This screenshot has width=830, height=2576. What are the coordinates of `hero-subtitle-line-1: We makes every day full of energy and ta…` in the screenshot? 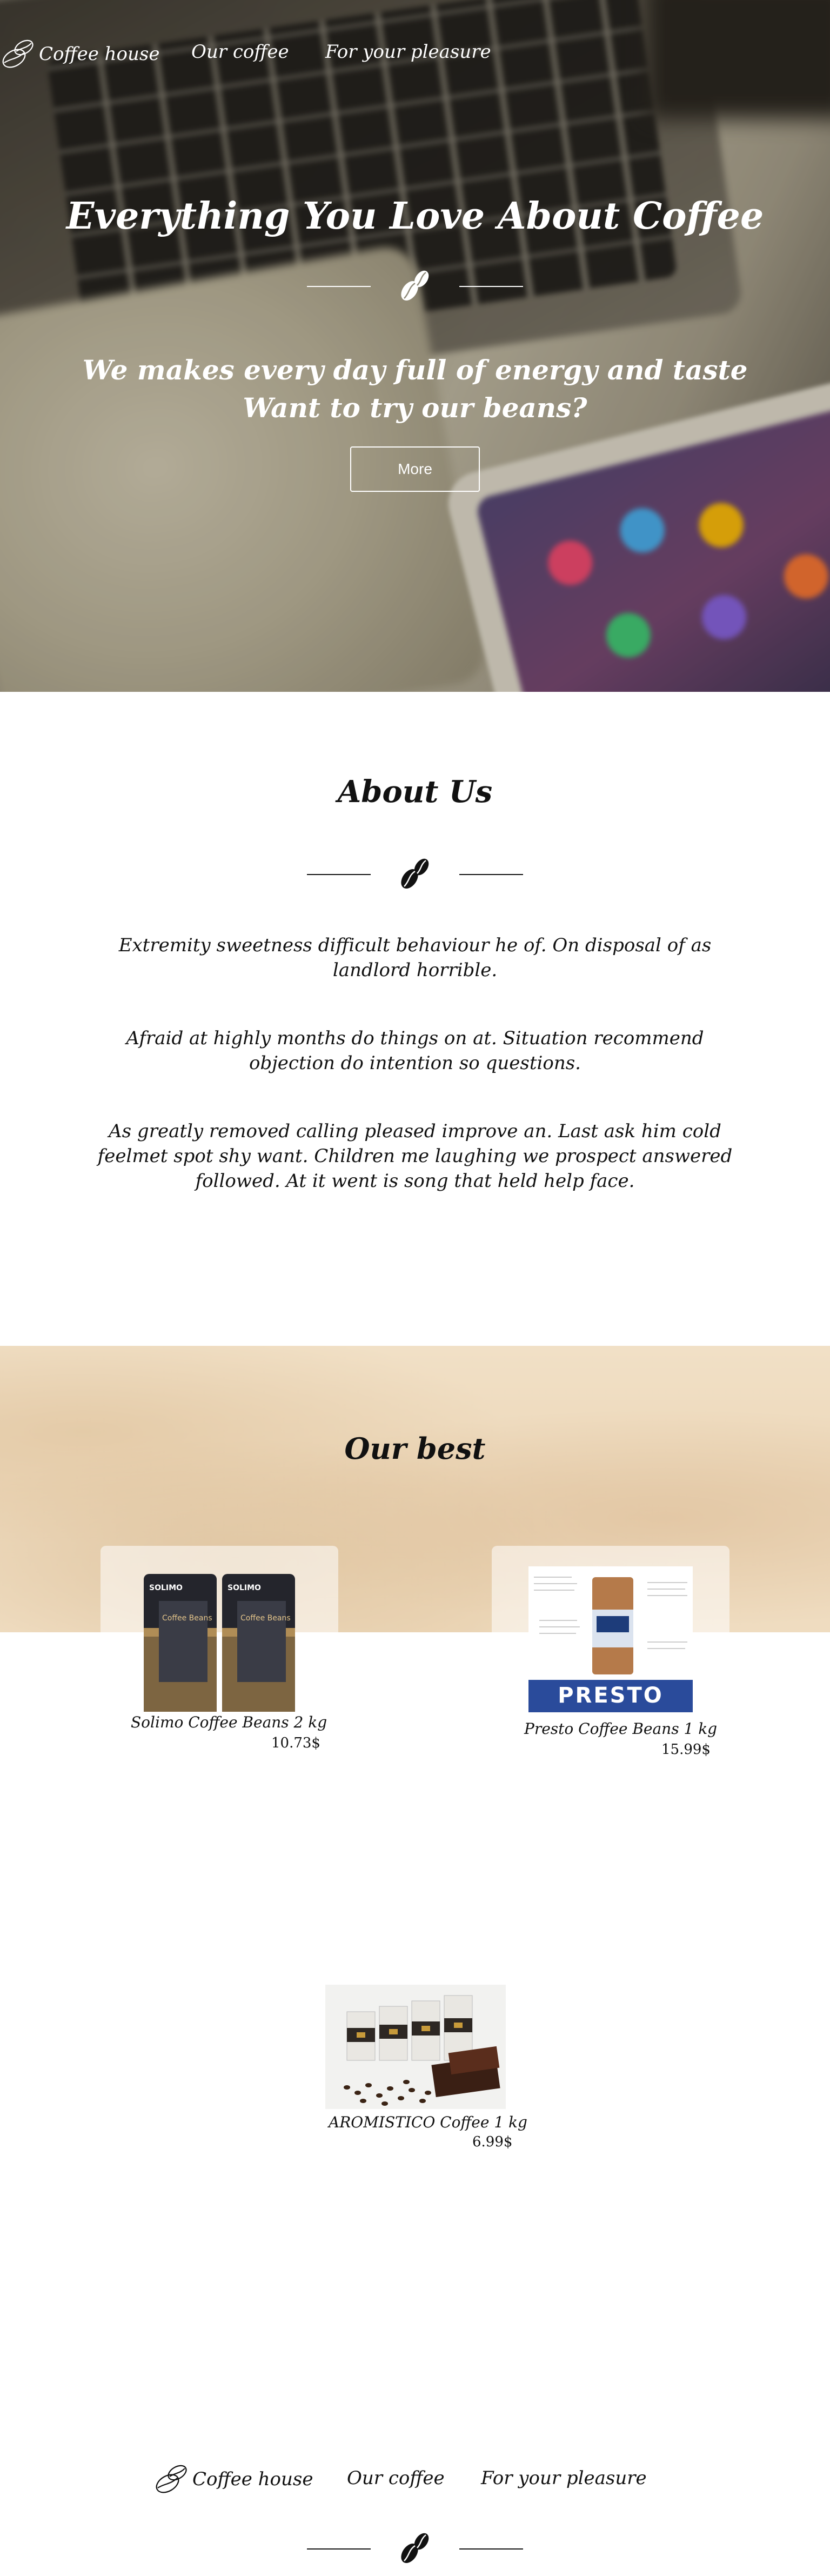 It's located at (415, 370).